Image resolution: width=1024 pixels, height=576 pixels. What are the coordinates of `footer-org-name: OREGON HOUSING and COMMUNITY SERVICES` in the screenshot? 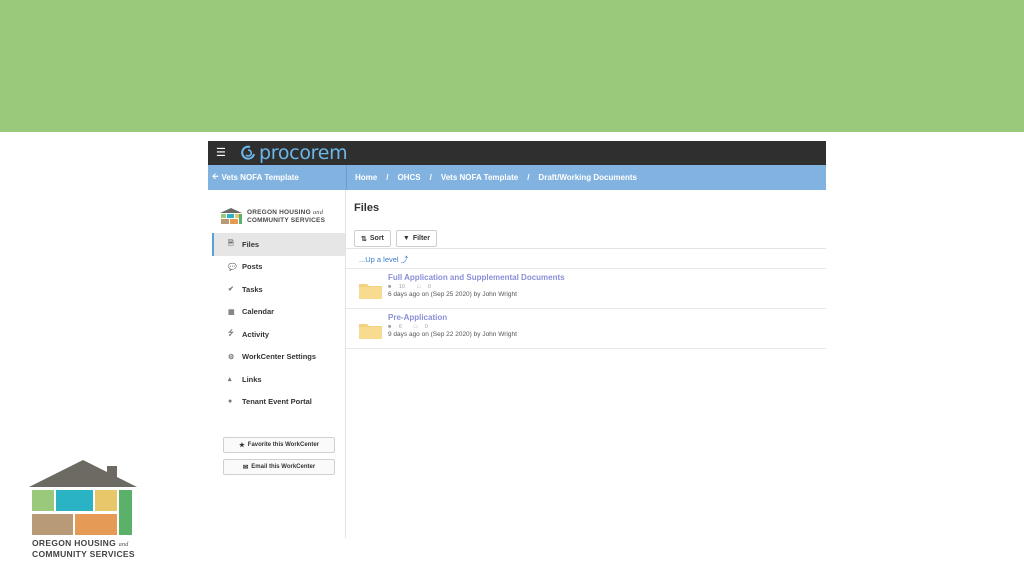 It's located at (83, 548).